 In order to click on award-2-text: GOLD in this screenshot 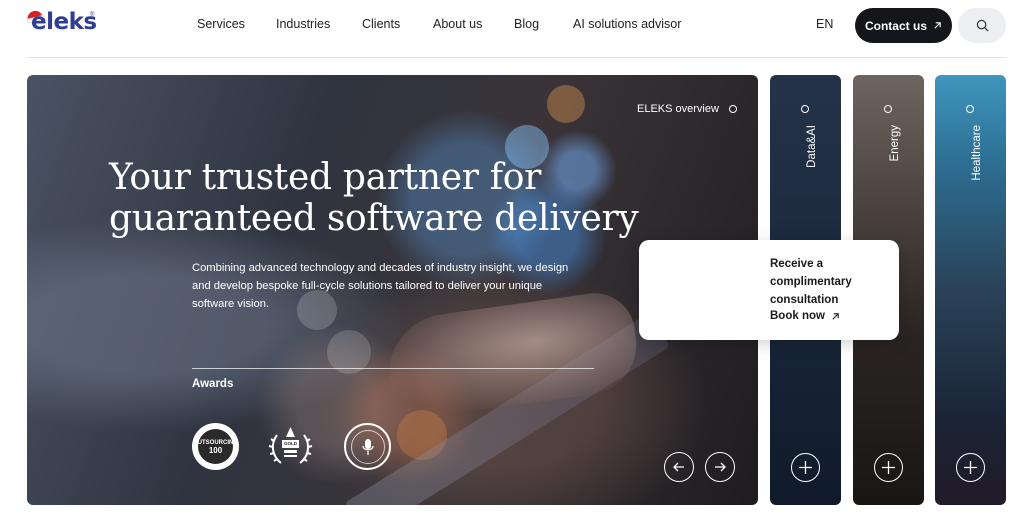, I will do `click(290, 443)`.